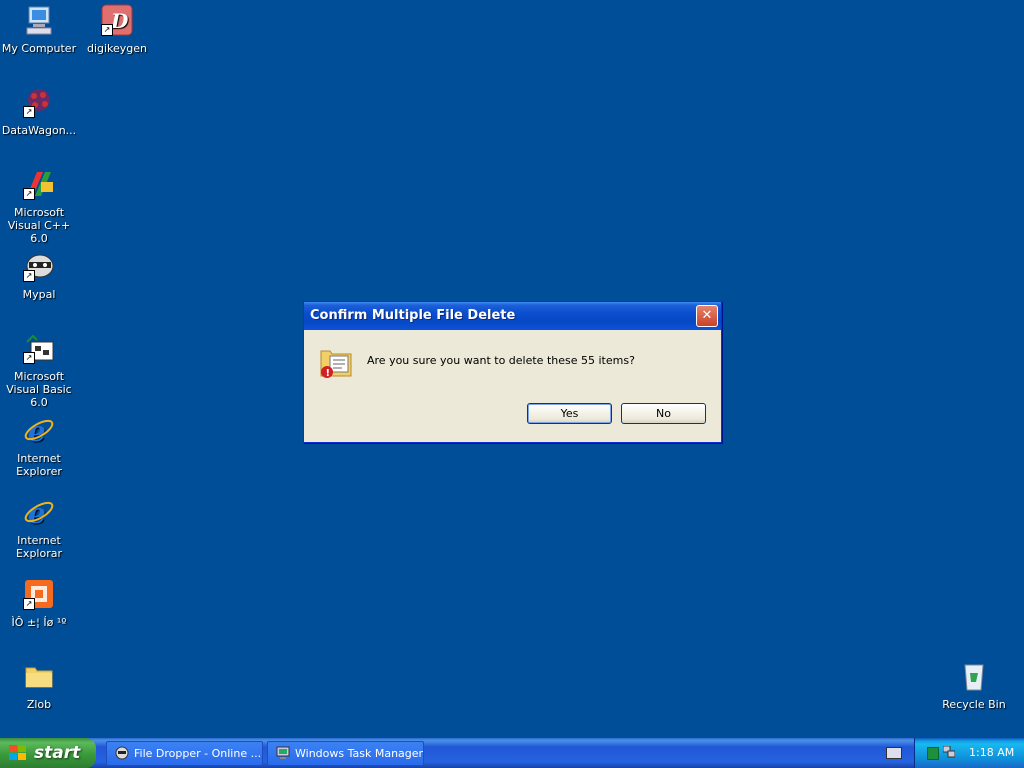 Image resolution: width=1024 pixels, height=768 pixels. I want to click on task-label: Windows Task Manager, so click(359, 753).